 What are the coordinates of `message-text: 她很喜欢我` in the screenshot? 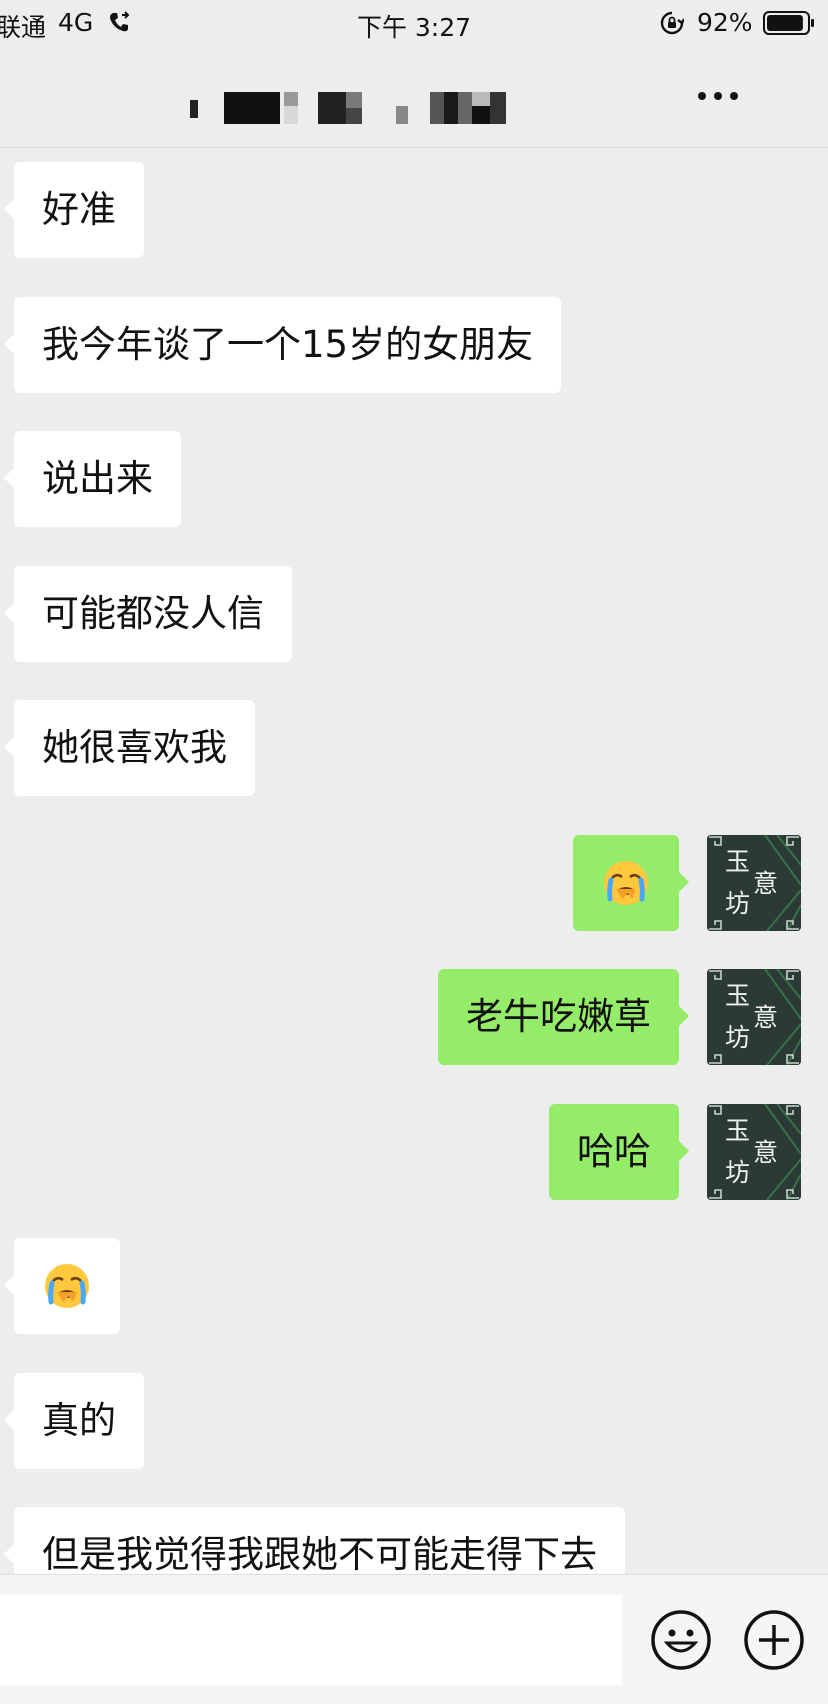 It's located at (134, 747).